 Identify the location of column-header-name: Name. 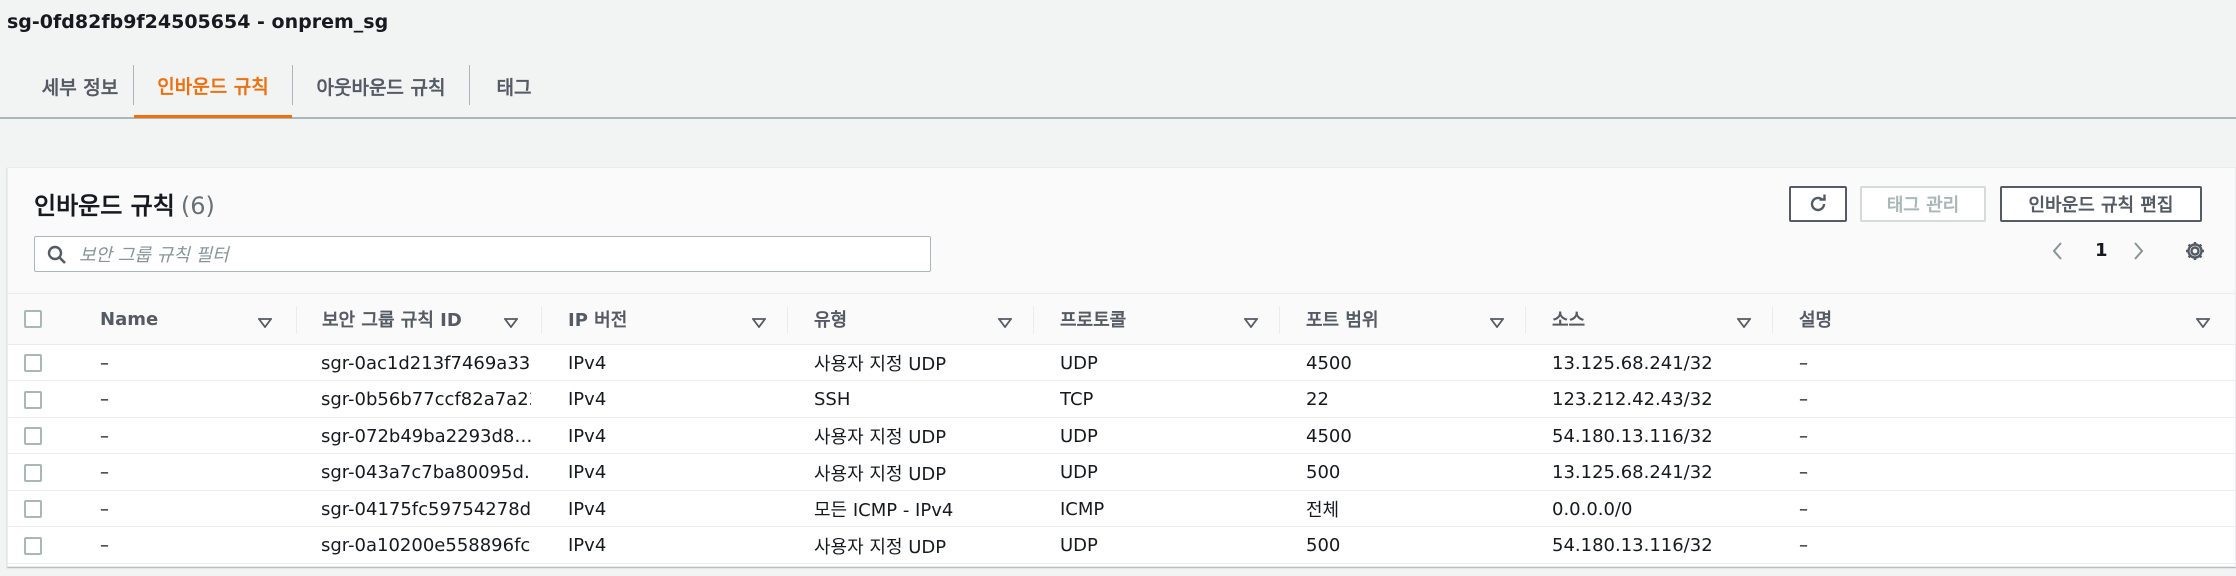
(129, 319).